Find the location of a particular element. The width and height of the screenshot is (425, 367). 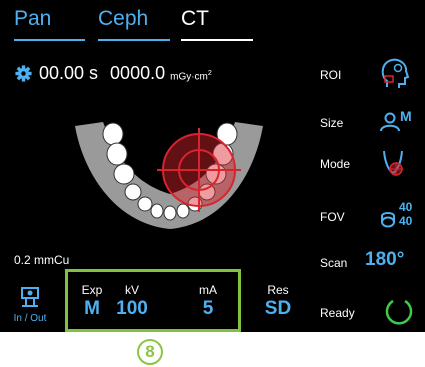

size-label: Size is located at coordinates (332, 123).